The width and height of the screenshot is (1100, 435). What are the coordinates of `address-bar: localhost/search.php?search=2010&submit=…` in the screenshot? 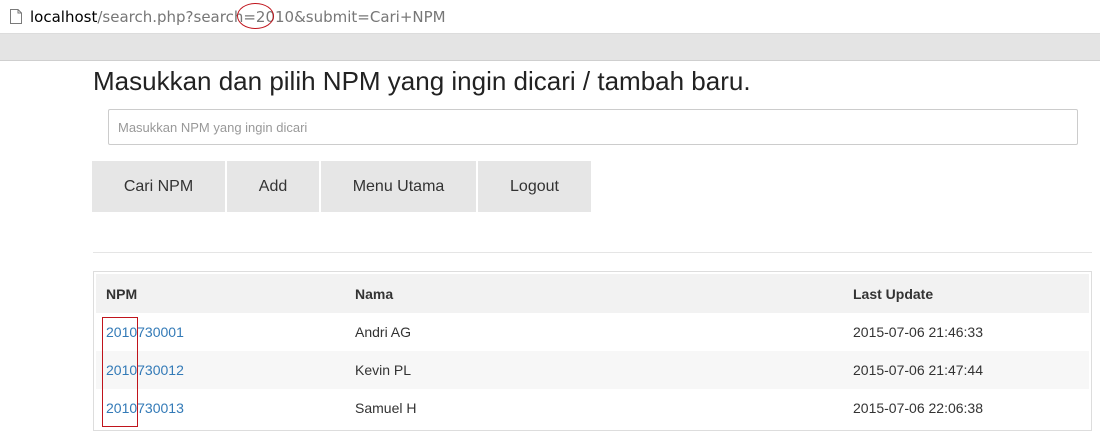 It's located at (550, 17).